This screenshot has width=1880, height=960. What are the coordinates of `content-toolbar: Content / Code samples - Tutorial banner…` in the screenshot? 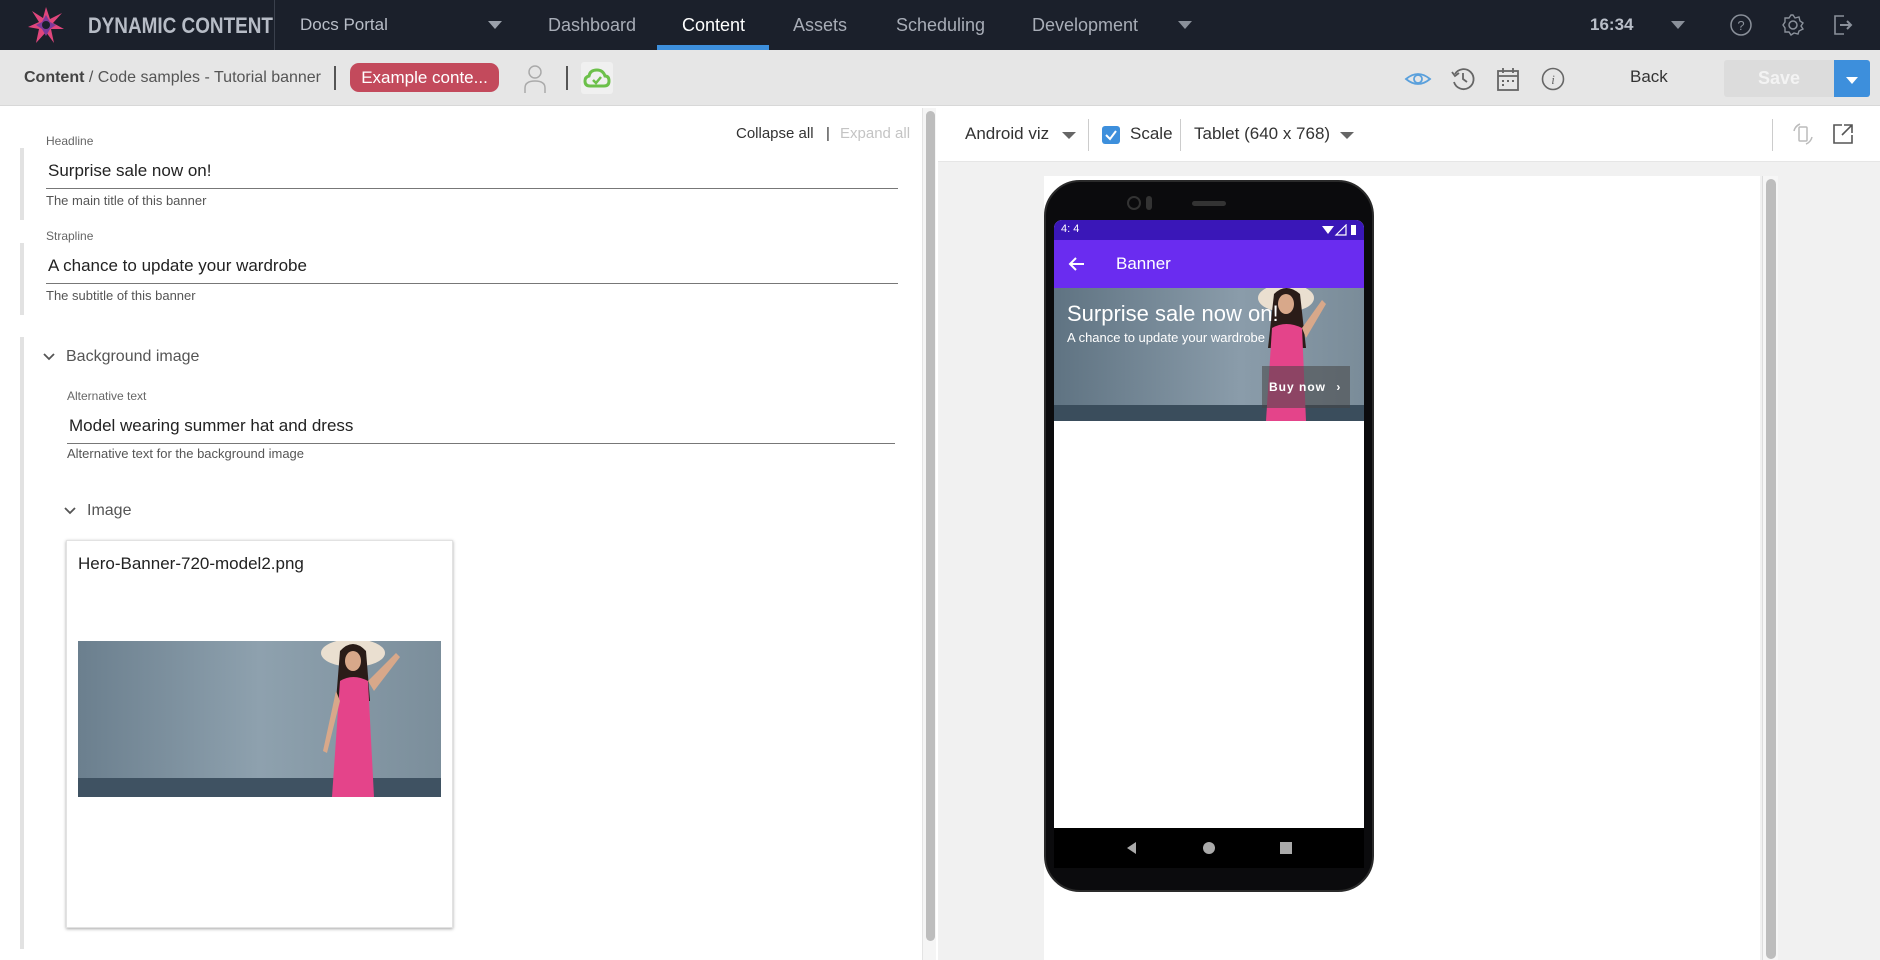 It's located at (940, 78).